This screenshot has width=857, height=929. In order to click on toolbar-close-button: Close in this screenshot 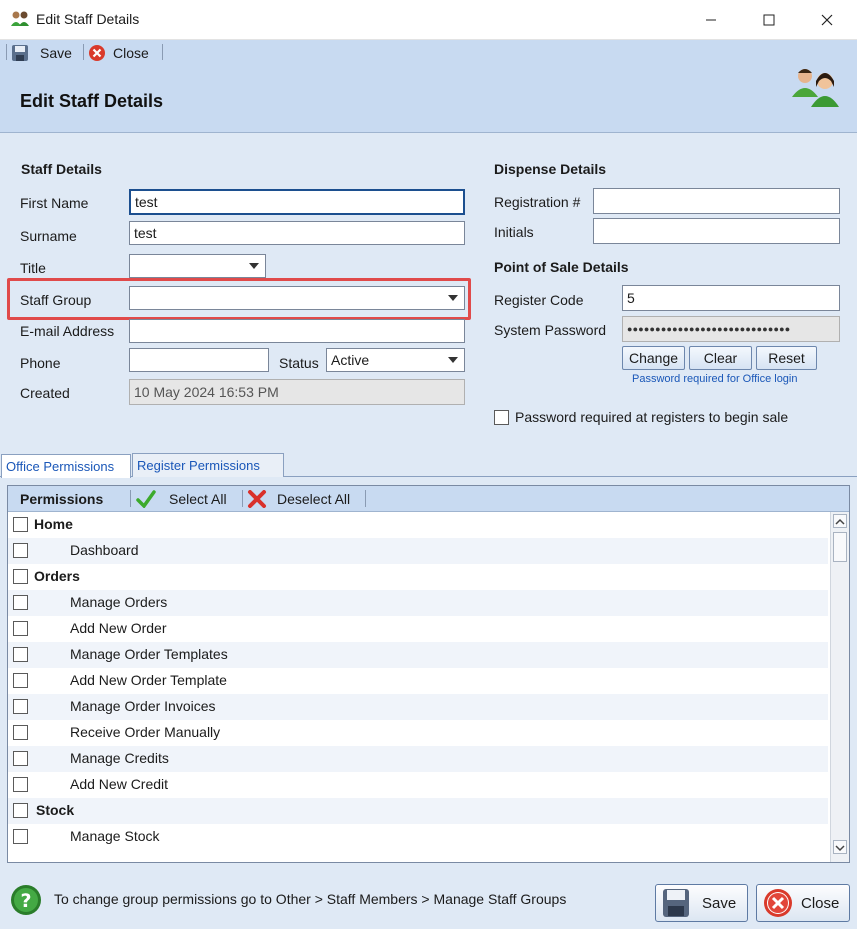, I will do `click(118, 52)`.